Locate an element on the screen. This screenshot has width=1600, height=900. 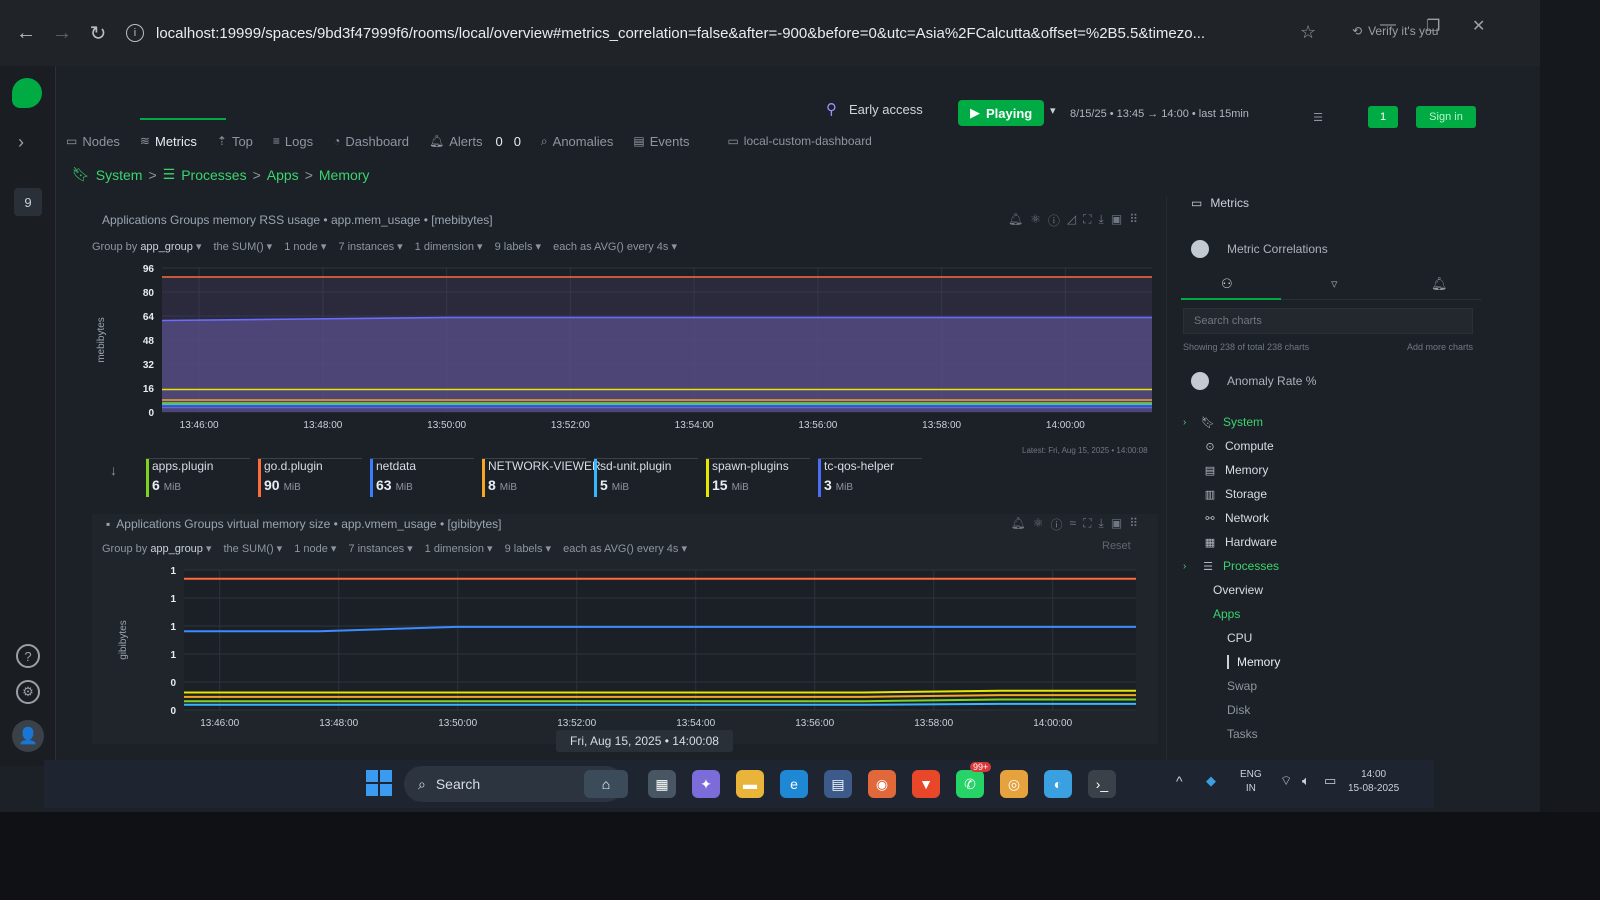
tree-item-overview: Overview is located at coordinates (1333, 590).